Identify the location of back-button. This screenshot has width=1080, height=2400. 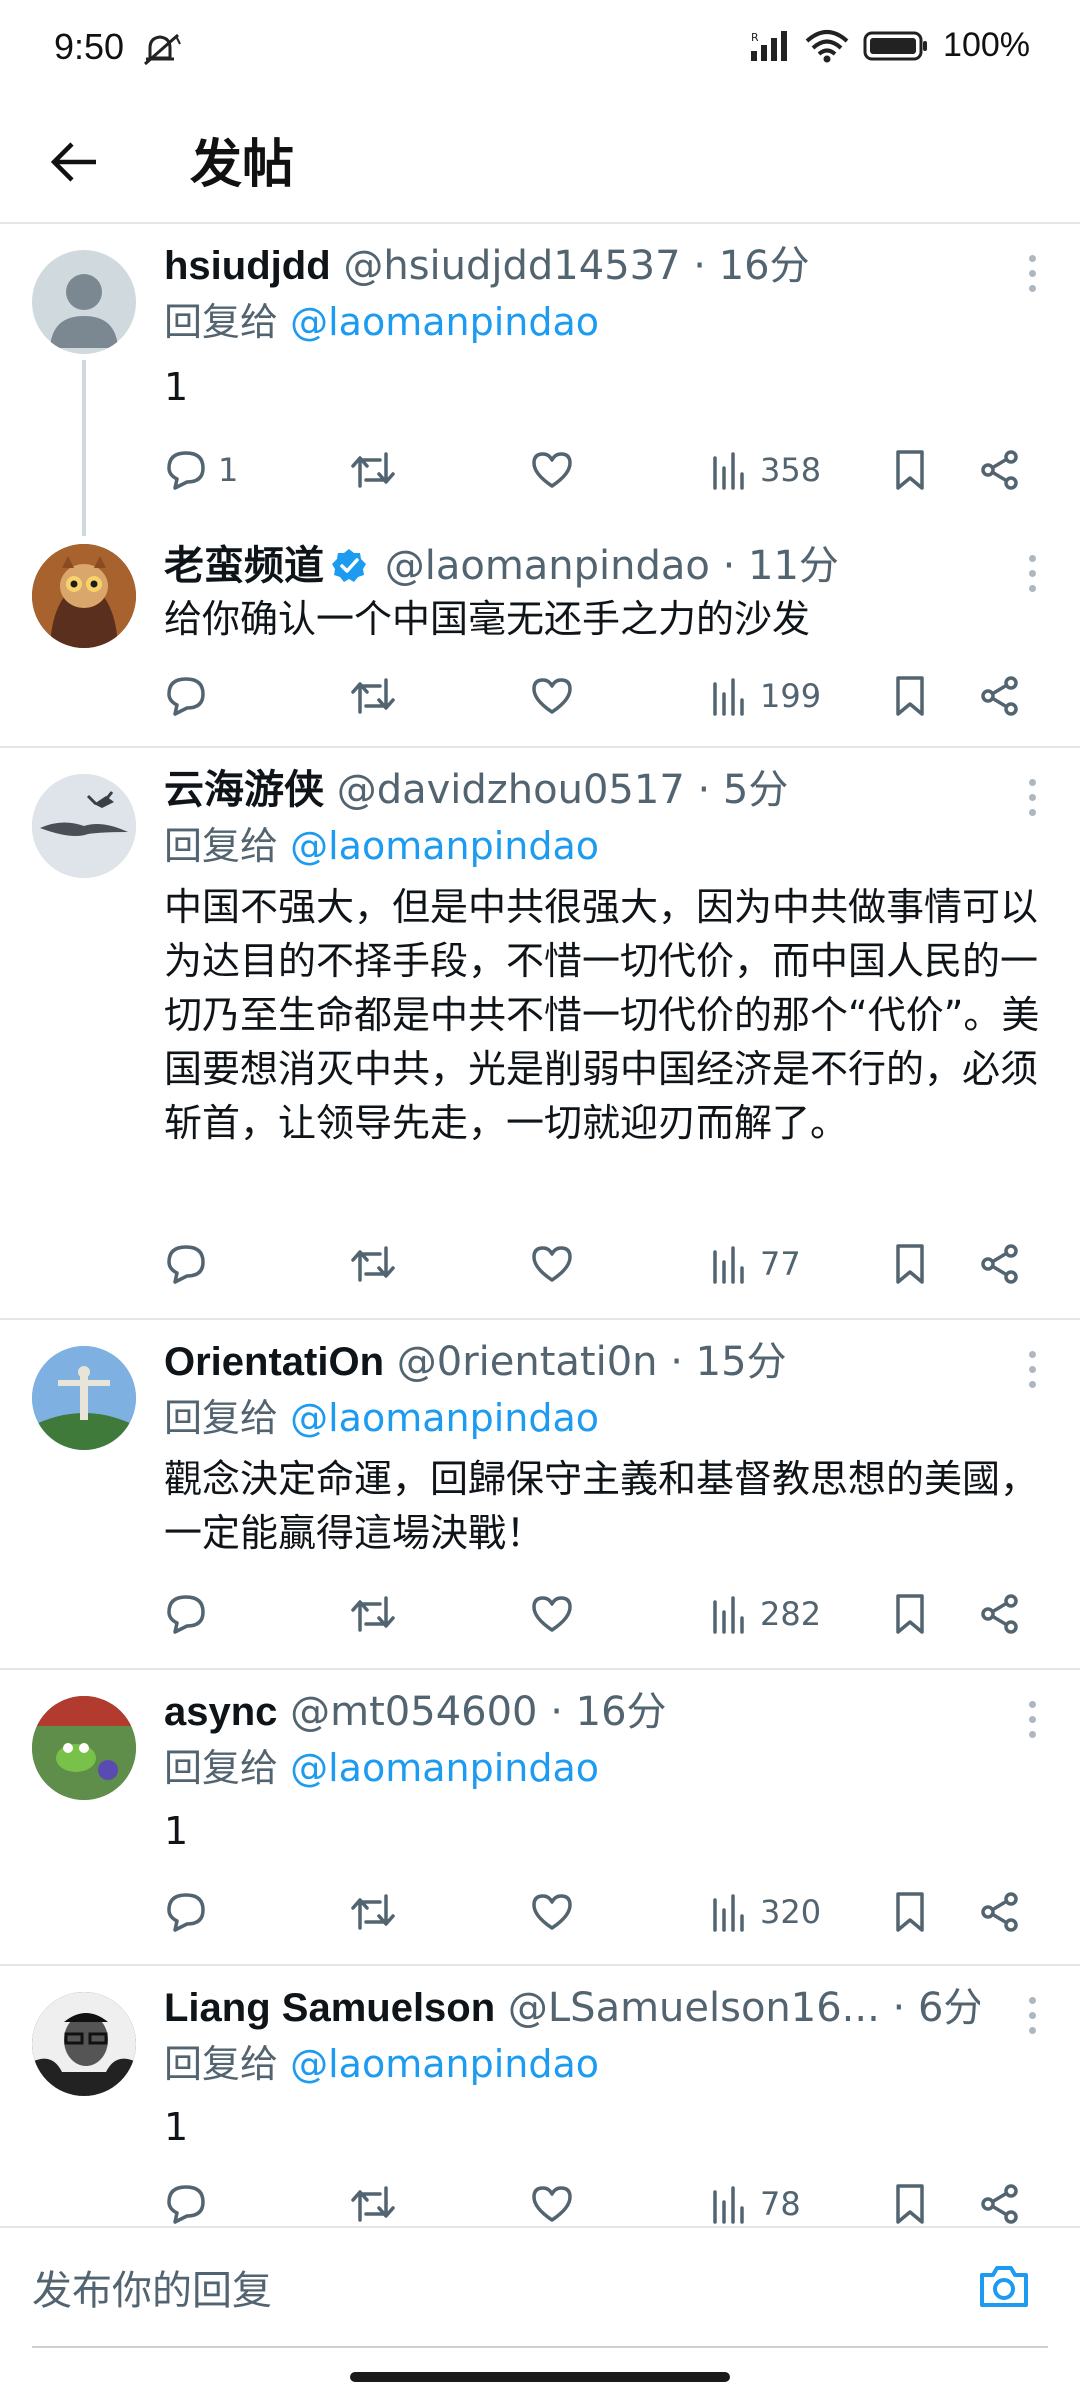
(75, 162).